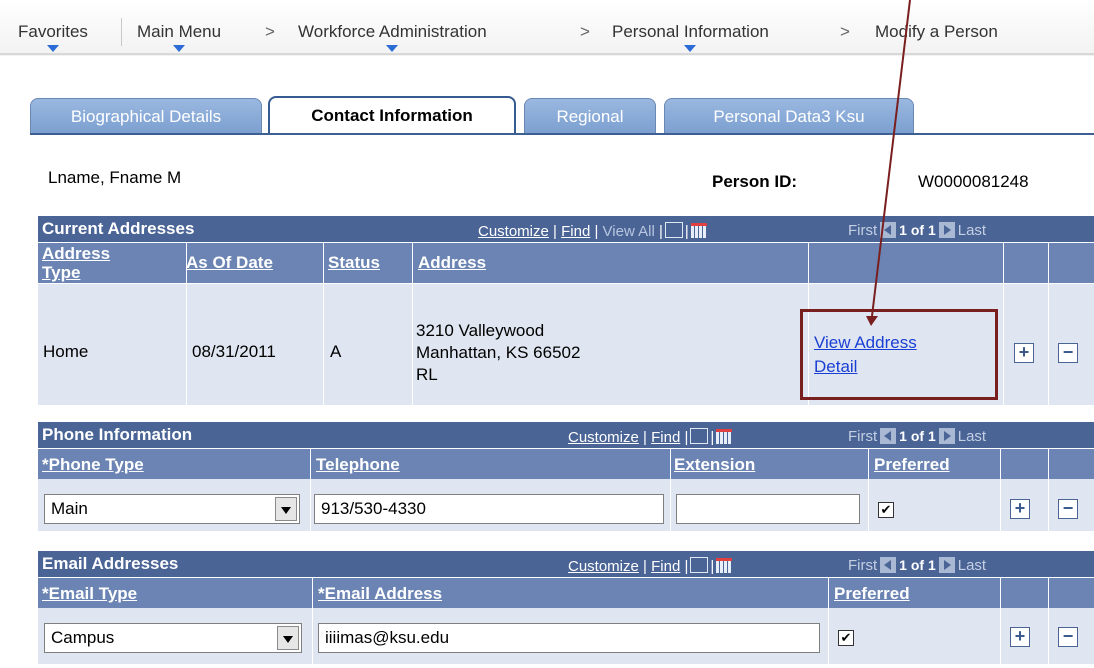  I want to click on status-value: A, so click(336, 351).